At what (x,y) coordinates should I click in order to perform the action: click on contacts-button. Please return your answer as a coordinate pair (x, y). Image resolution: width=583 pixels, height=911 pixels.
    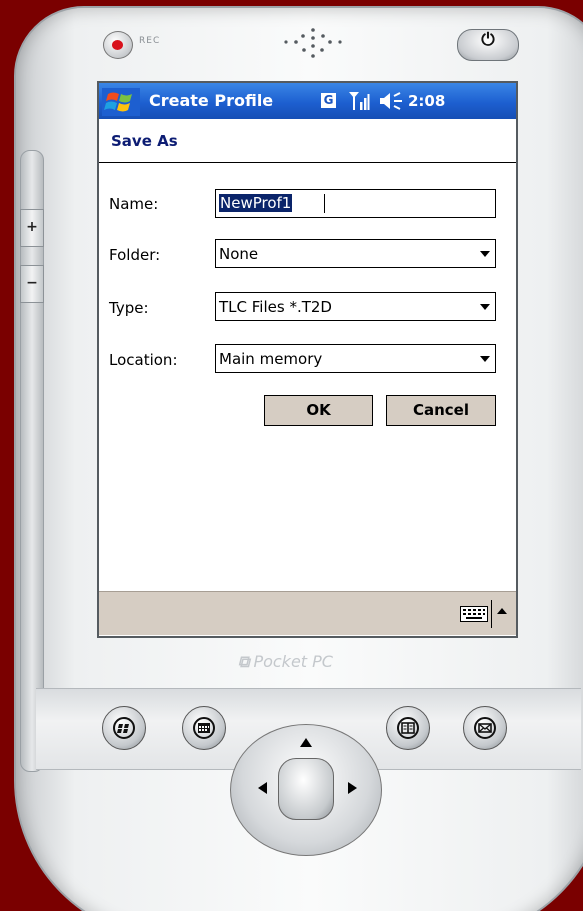
    Looking at the image, I should click on (408, 728).